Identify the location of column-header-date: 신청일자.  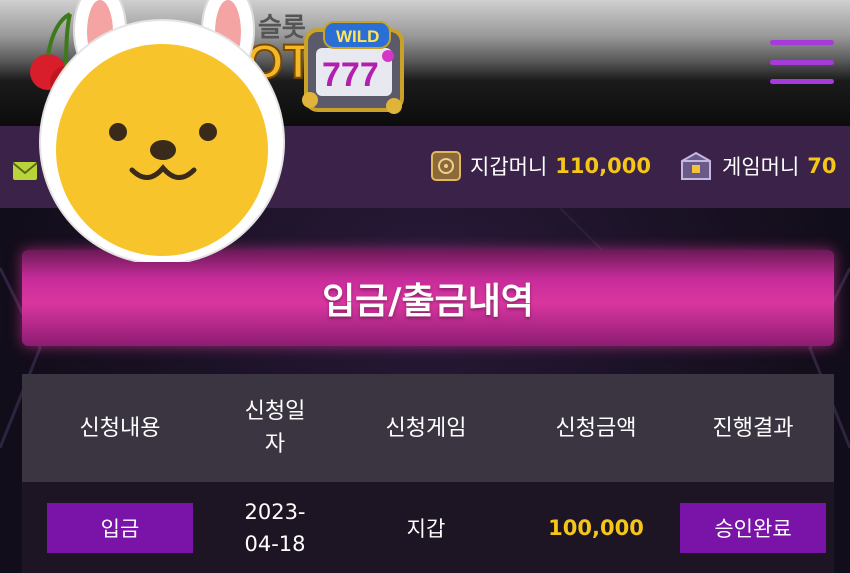
(275, 428).